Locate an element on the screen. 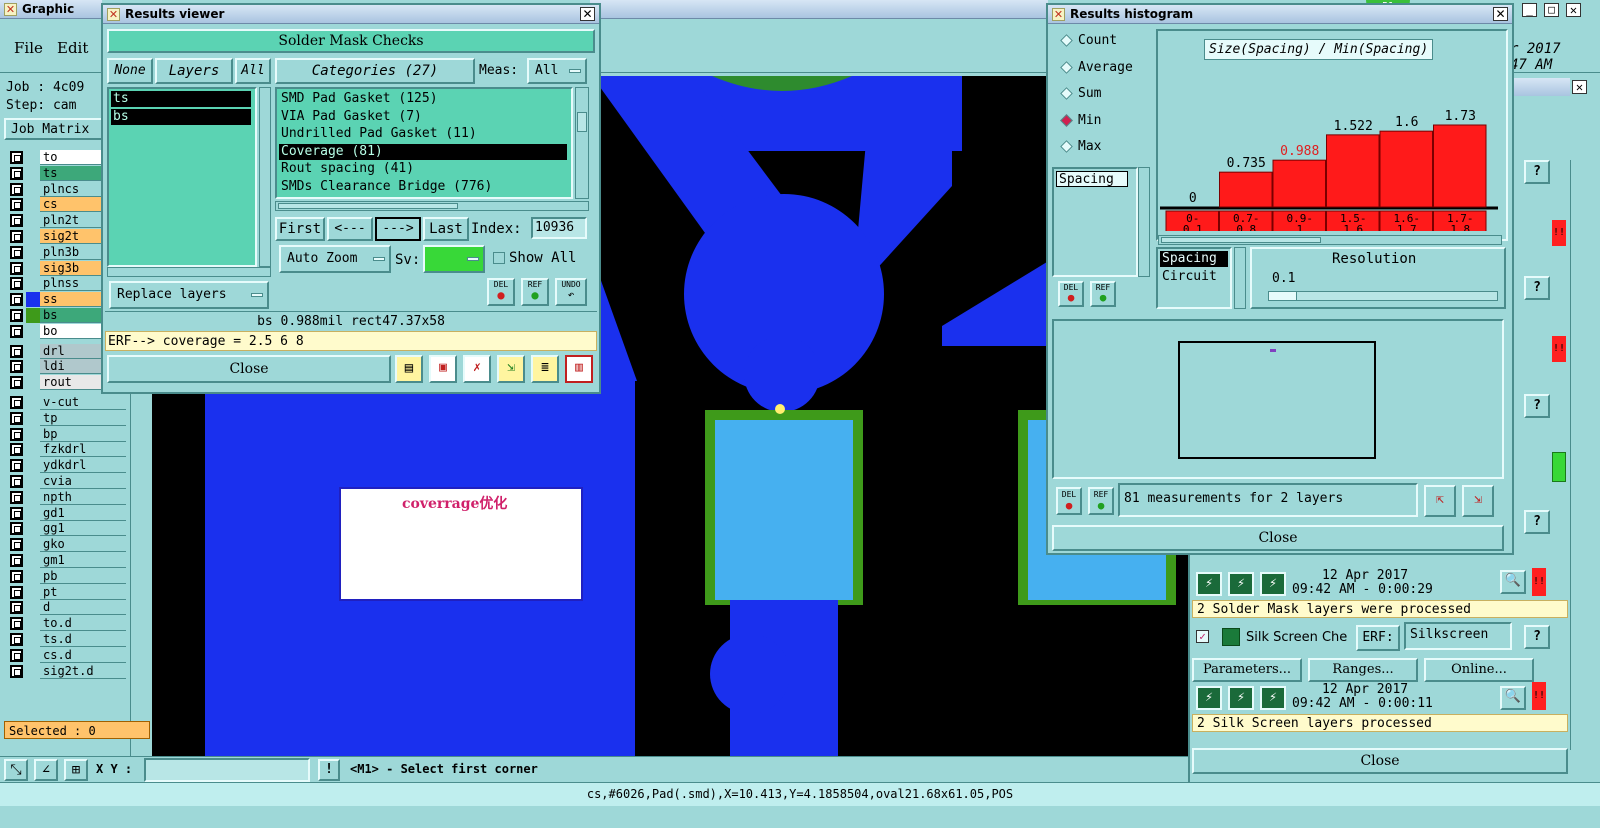 The width and height of the screenshot is (1600, 828). main-window-titlebar: ✕ Graphic Editor is located at coordinates (51, 17).